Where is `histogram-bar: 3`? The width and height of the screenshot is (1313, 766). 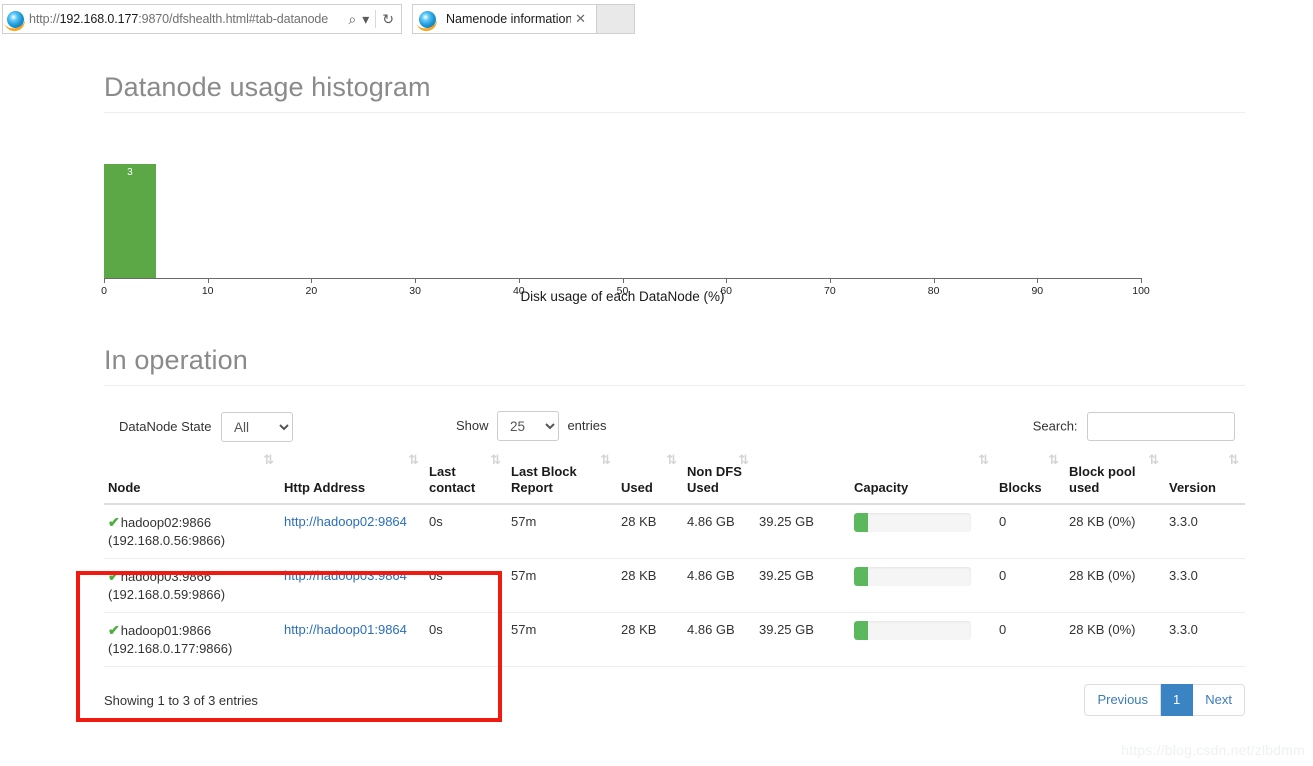 histogram-bar: 3 is located at coordinates (130, 221).